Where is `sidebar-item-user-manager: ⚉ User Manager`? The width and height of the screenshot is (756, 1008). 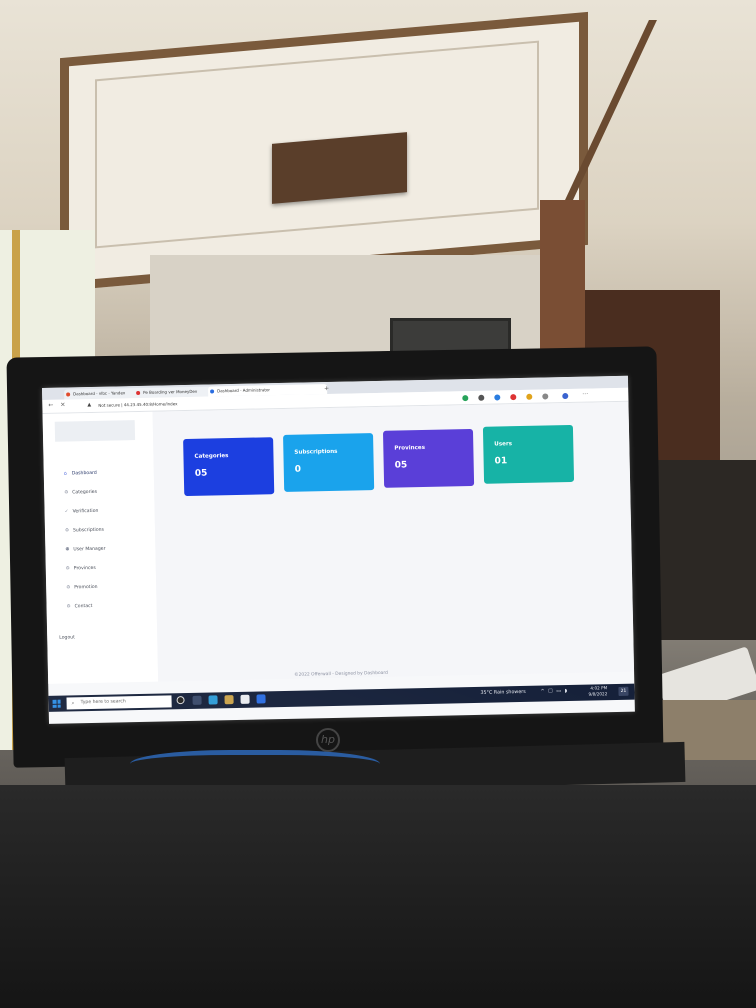
sidebar-item-user-manager: ⚉ User Manager is located at coordinates (85, 550).